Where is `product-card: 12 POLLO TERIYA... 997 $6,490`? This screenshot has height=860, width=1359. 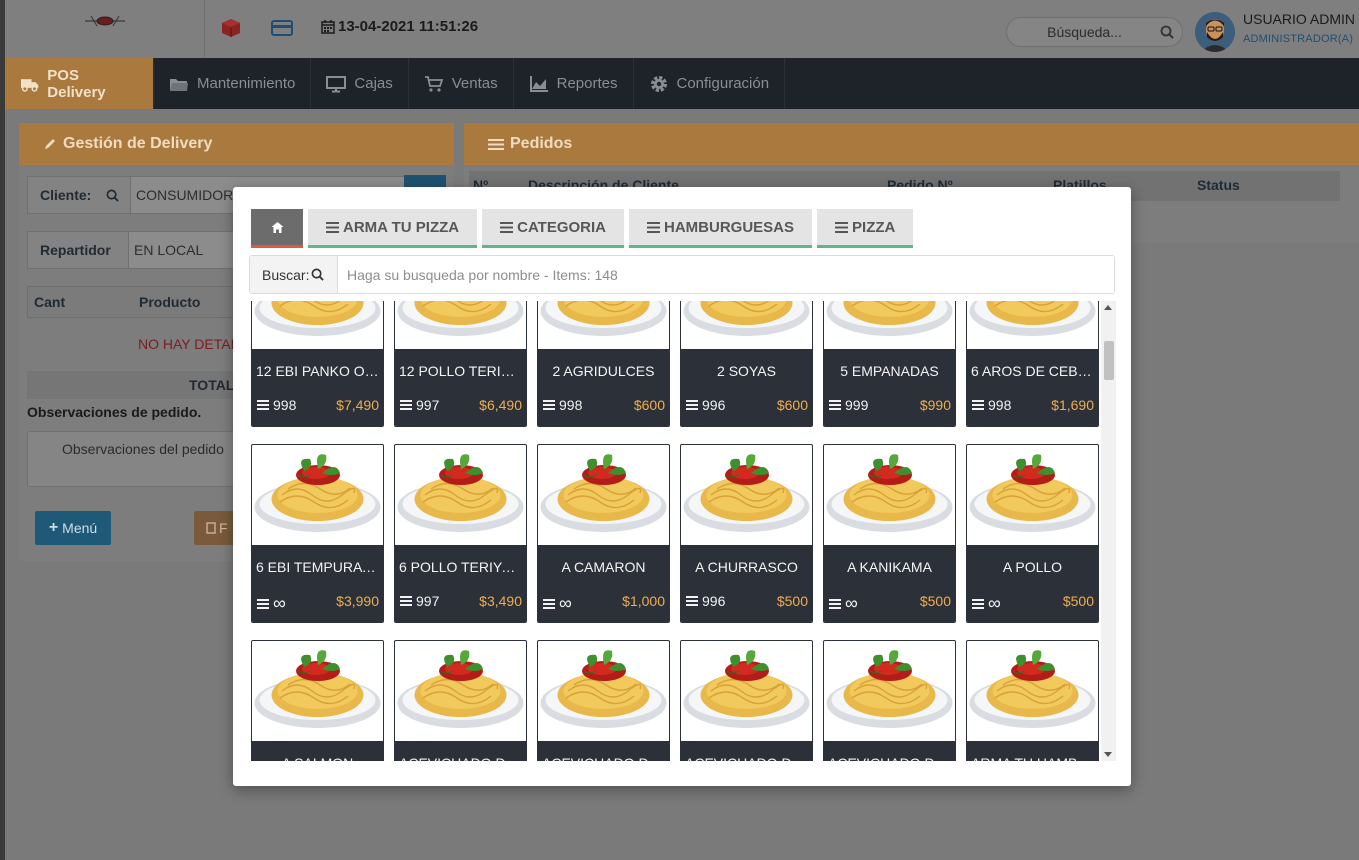
product-card: 12 POLLO TERIYA... 997 $6,490 is located at coordinates (460, 364).